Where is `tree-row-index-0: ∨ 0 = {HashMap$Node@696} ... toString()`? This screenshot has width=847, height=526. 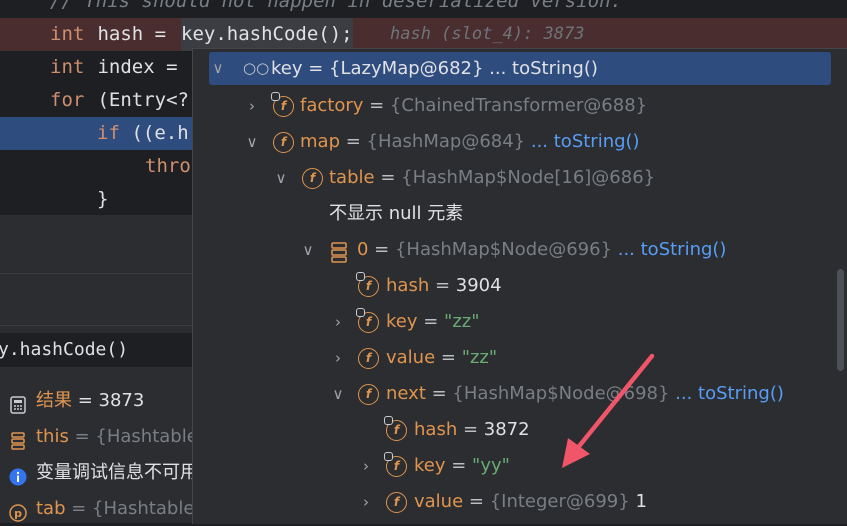 tree-row-index-0: ∨ 0 = {HashMap$Node@696} ... toString() is located at coordinates (513, 250).